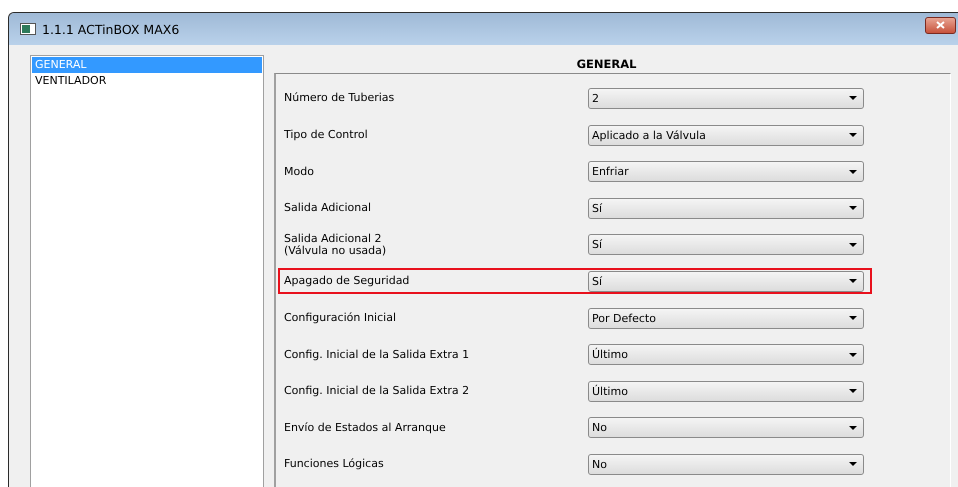 The image size is (958, 487). Describe the element at coordinates (339, 98) in the screenshot. I see `parameter-label: Número de Tuberias` at that location.